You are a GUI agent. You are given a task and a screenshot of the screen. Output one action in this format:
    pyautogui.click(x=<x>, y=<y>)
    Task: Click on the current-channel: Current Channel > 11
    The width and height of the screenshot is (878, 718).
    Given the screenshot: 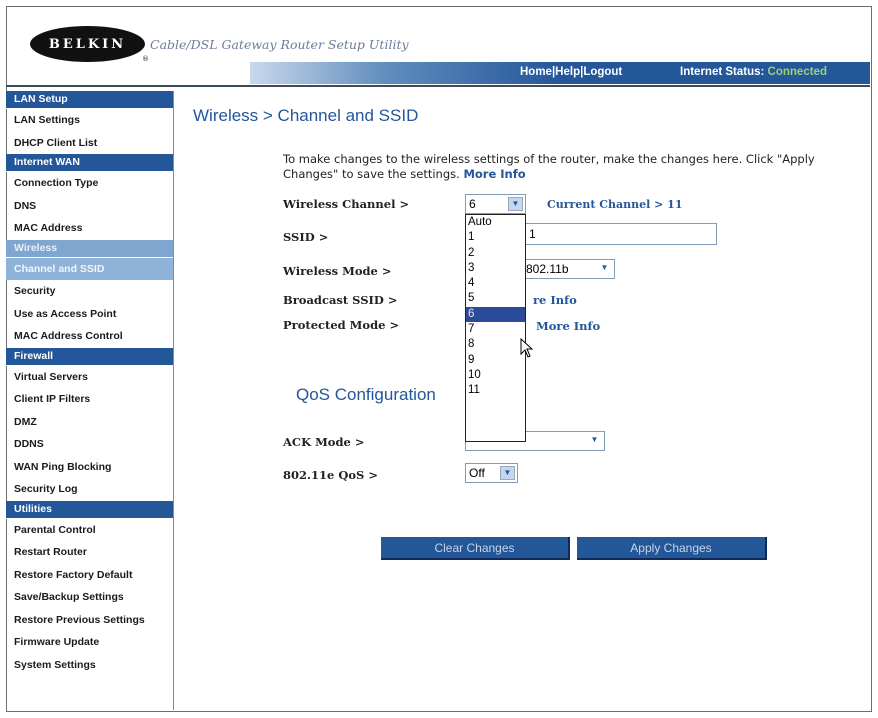 What is the action you would take?
    pyautogui.click(x=615, y=204)
    